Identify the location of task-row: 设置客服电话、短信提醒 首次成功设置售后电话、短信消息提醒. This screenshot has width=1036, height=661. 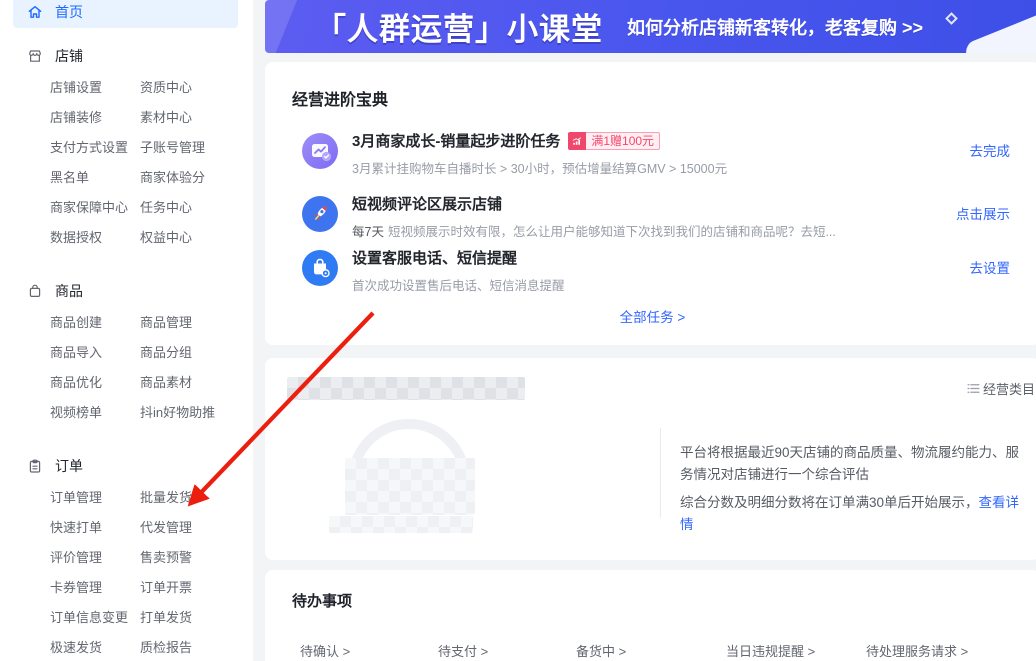
(636, 270).